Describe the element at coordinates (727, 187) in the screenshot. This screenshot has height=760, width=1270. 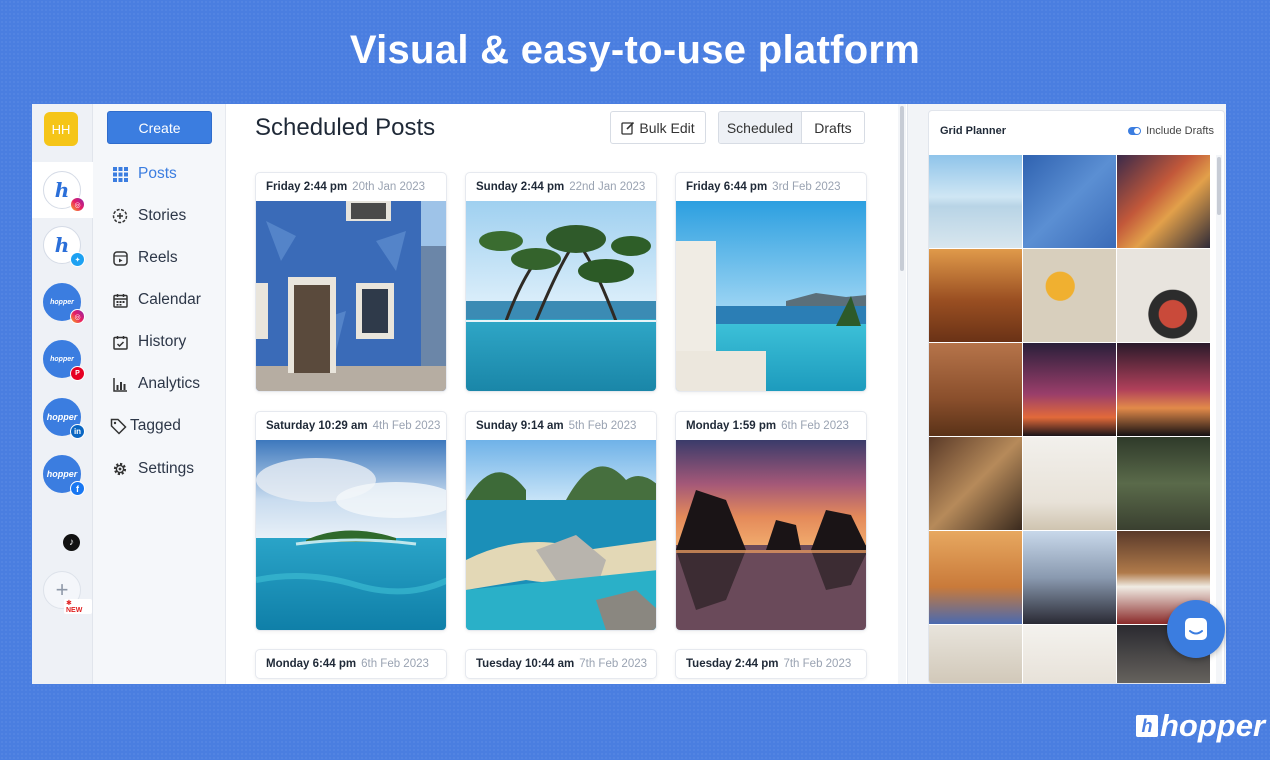
I see `post-time: Friday 6:44 pm` at that location.